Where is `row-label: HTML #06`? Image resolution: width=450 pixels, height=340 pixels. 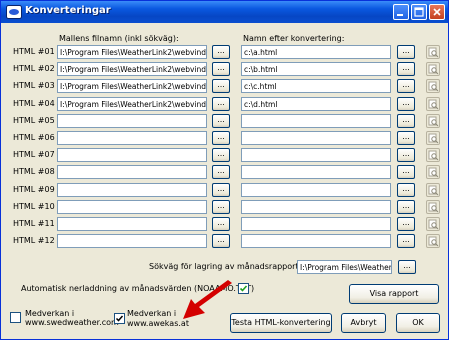
row-label: HTML #06 is located at coordinates (34, 137).